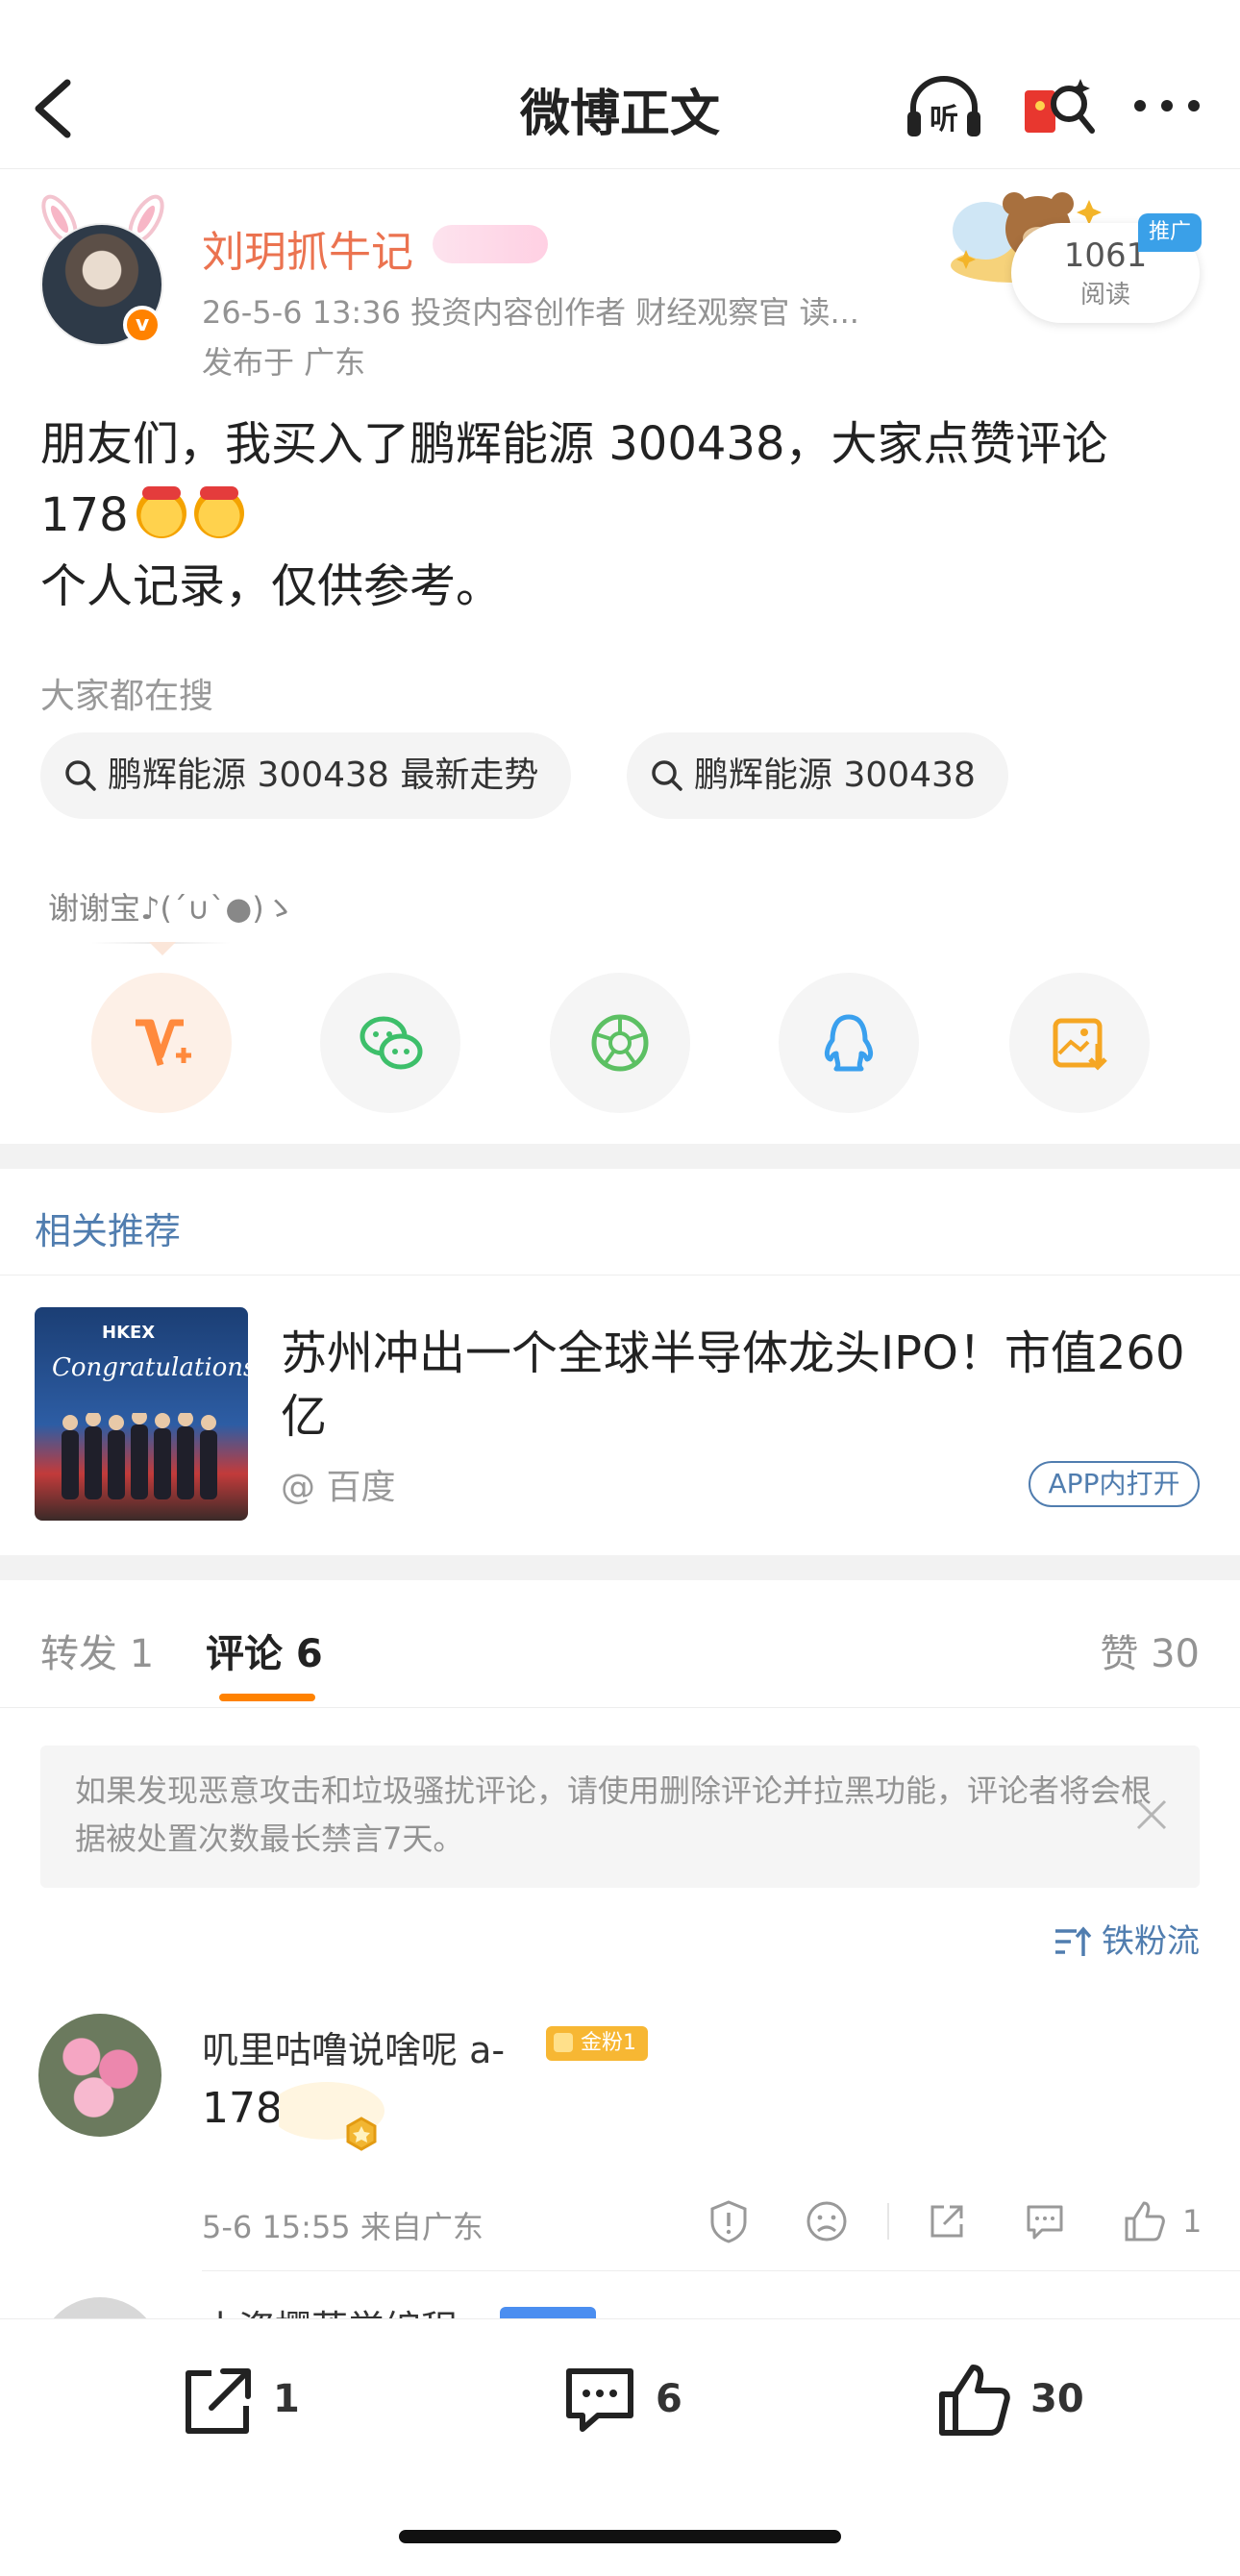 This screenshot has width=1240, height=2576. Describe the element at coordinates (944, 120) in the screenshot. I see `listen-label: 听` at that location.